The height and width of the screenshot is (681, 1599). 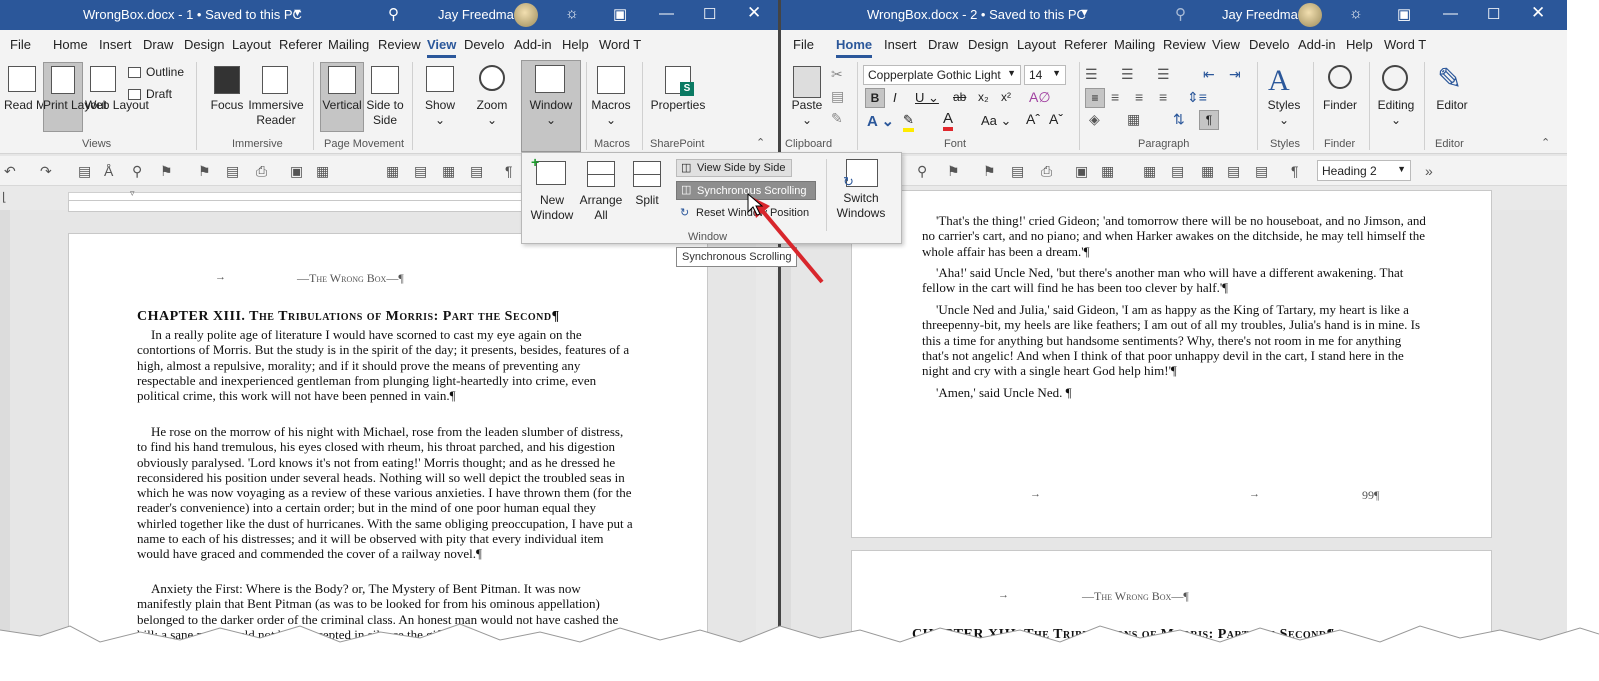 What do you see at coordinates (1107, 171) in the screenshot?
I see `table-icon: ▦` at bounding box center [1107, 171].